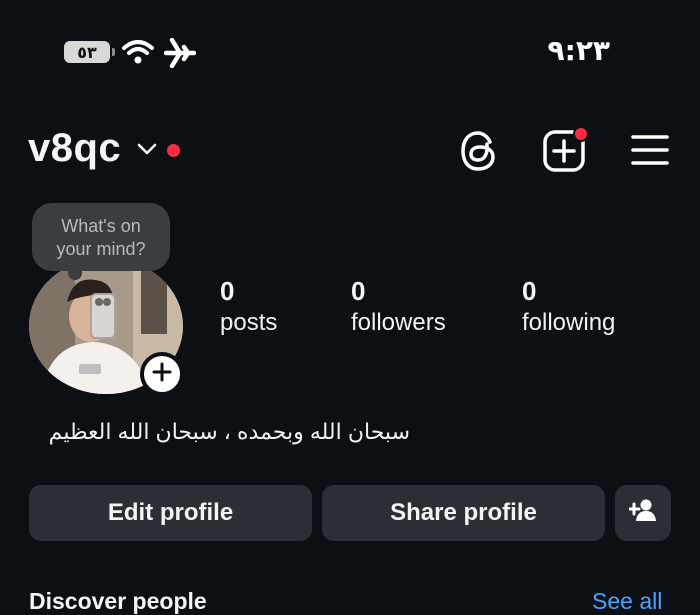 The width and height of the screenshot is (700, 615). Describe the element at coordinates (479, 153) in the screenshot. I see `threads-icon` at that location.